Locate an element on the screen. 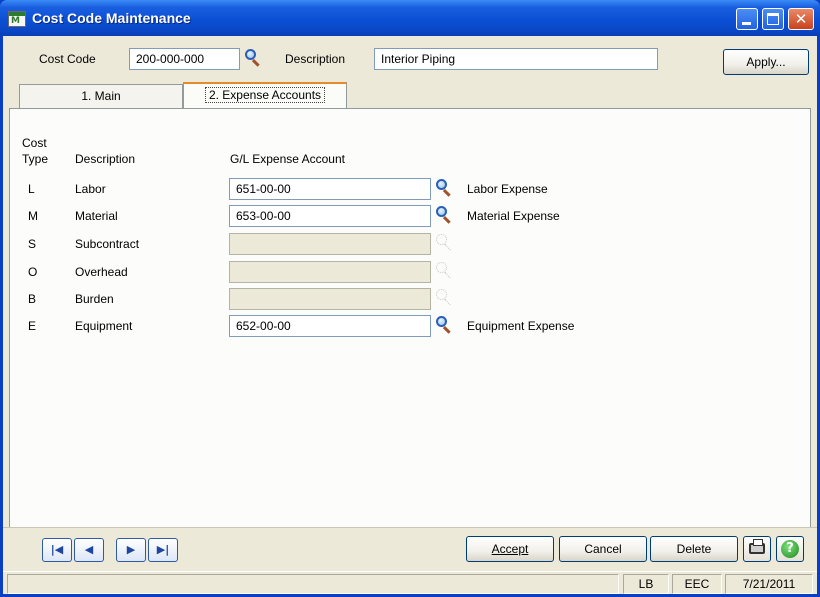 Image resolution: width=820 pixels, height=597 pixels. burden-gl-account-input is located at coordinates (330, 299).